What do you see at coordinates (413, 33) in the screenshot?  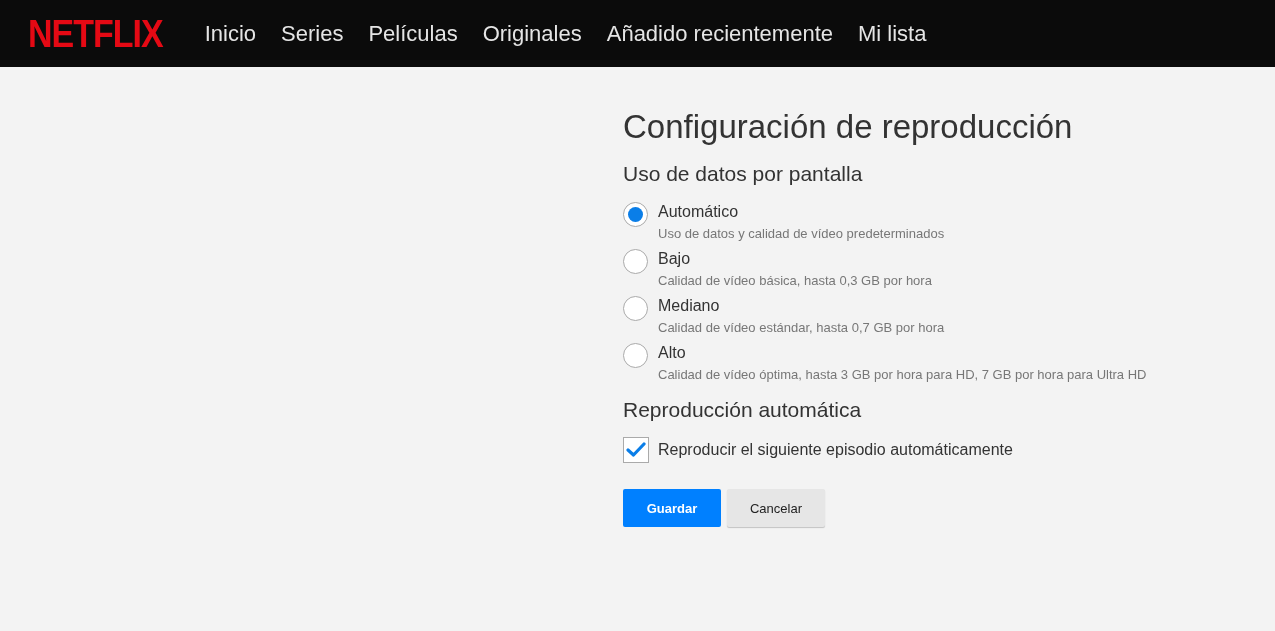 I see `nav-link: Películas` at bounding box center [413, 33].